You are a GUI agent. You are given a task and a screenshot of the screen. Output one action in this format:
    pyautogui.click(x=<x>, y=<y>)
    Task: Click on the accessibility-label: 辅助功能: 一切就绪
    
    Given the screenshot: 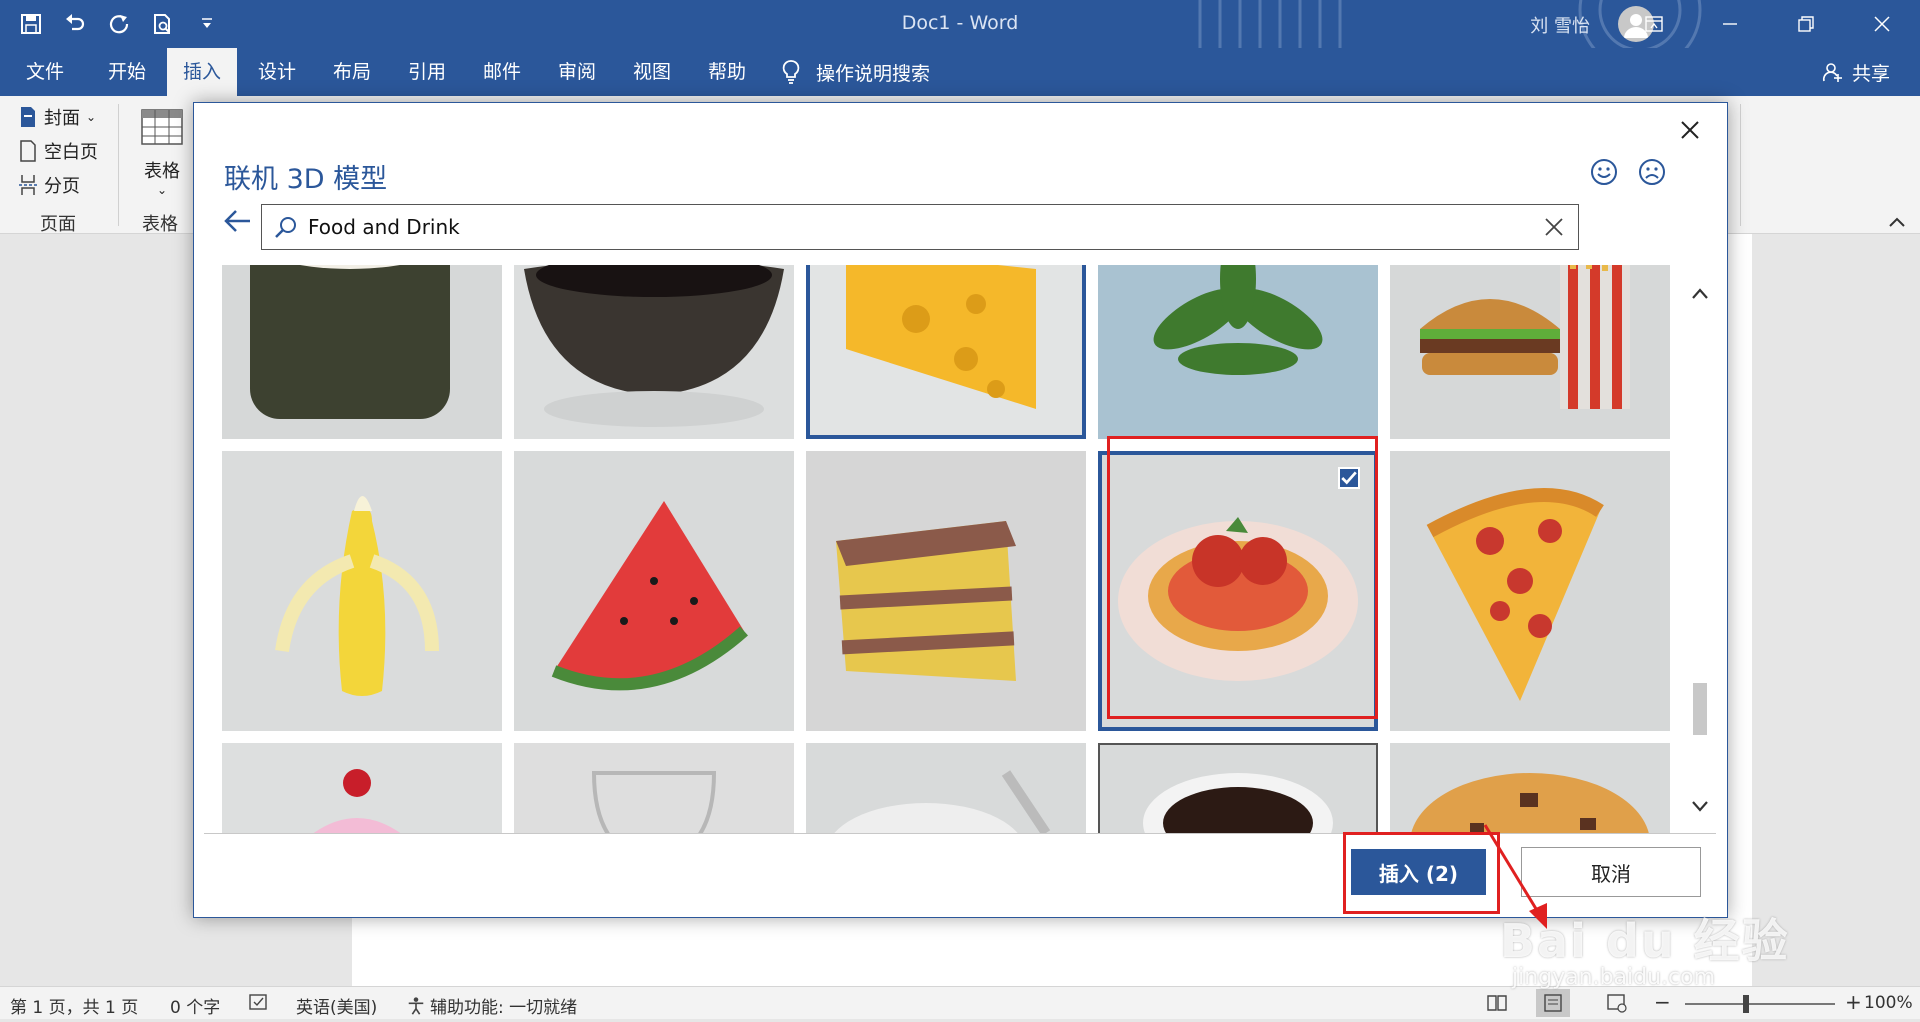 What is the action you would take?
    pyautogui.click(x=504, y=1008)
    